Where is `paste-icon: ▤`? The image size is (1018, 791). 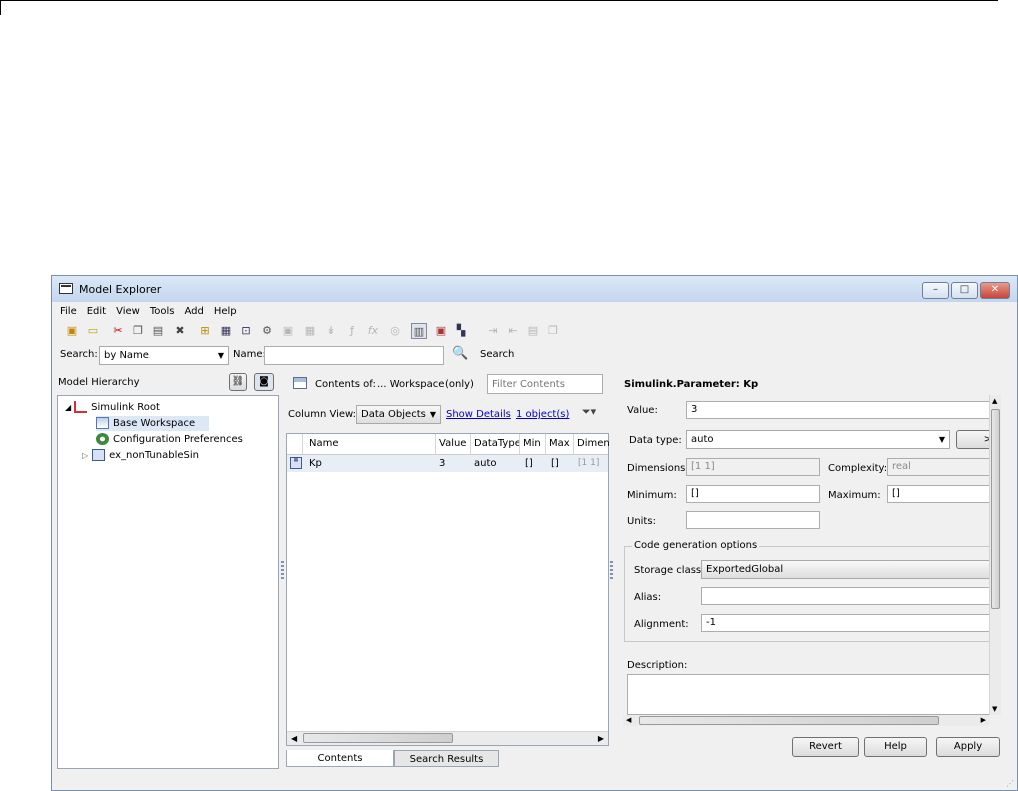 paste-icon: ▤ is located at coordinates (158, 331).